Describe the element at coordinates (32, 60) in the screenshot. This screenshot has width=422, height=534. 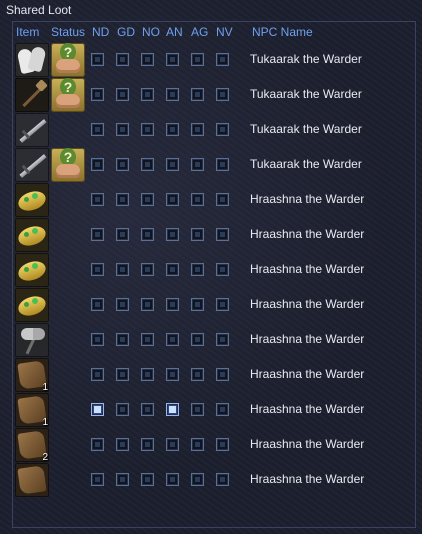
I see `gloves-icon` at that location.